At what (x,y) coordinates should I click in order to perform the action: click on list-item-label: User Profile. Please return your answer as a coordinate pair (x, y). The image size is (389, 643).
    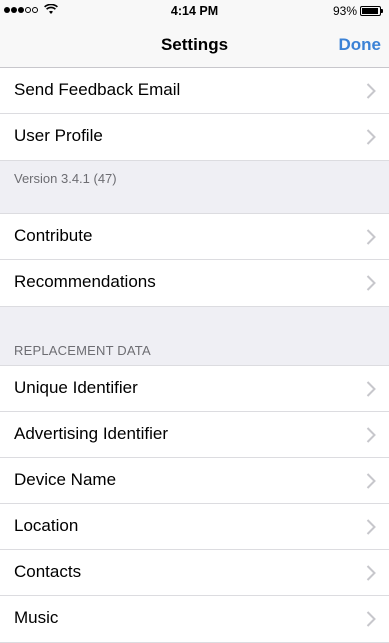
    Looking at the image, I should click on (58, 135).